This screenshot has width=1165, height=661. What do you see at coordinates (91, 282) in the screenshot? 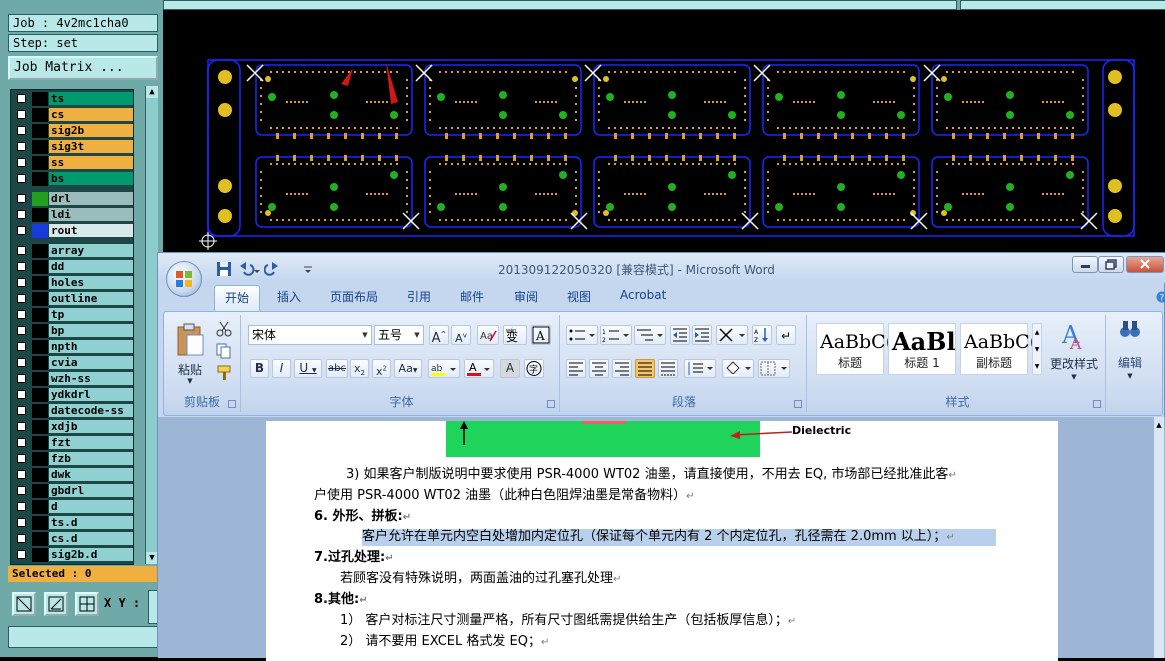
I see `layer-name: holes` at bounding box center [91, 282].